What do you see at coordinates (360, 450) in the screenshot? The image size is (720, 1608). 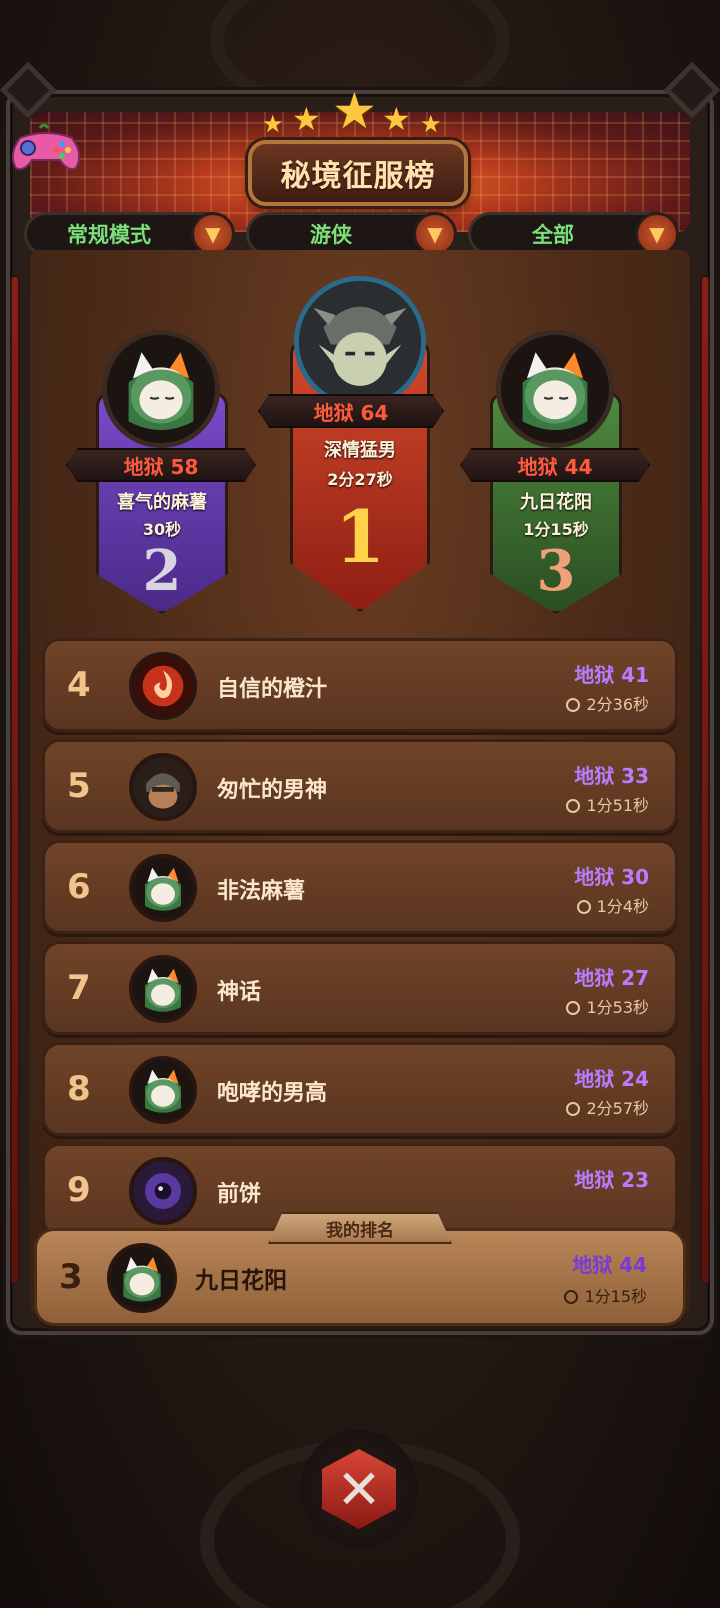 I see `podium-name: 深情猛男` at bounding box center [360, 450].